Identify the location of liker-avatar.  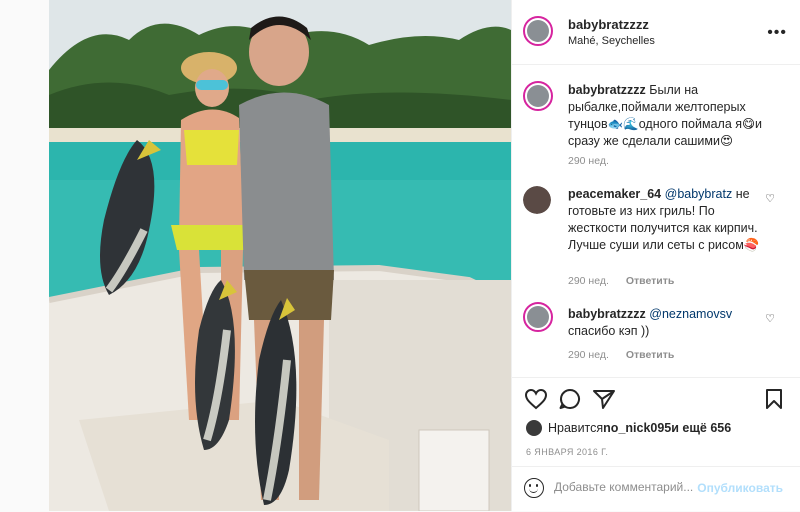
(534, 428).